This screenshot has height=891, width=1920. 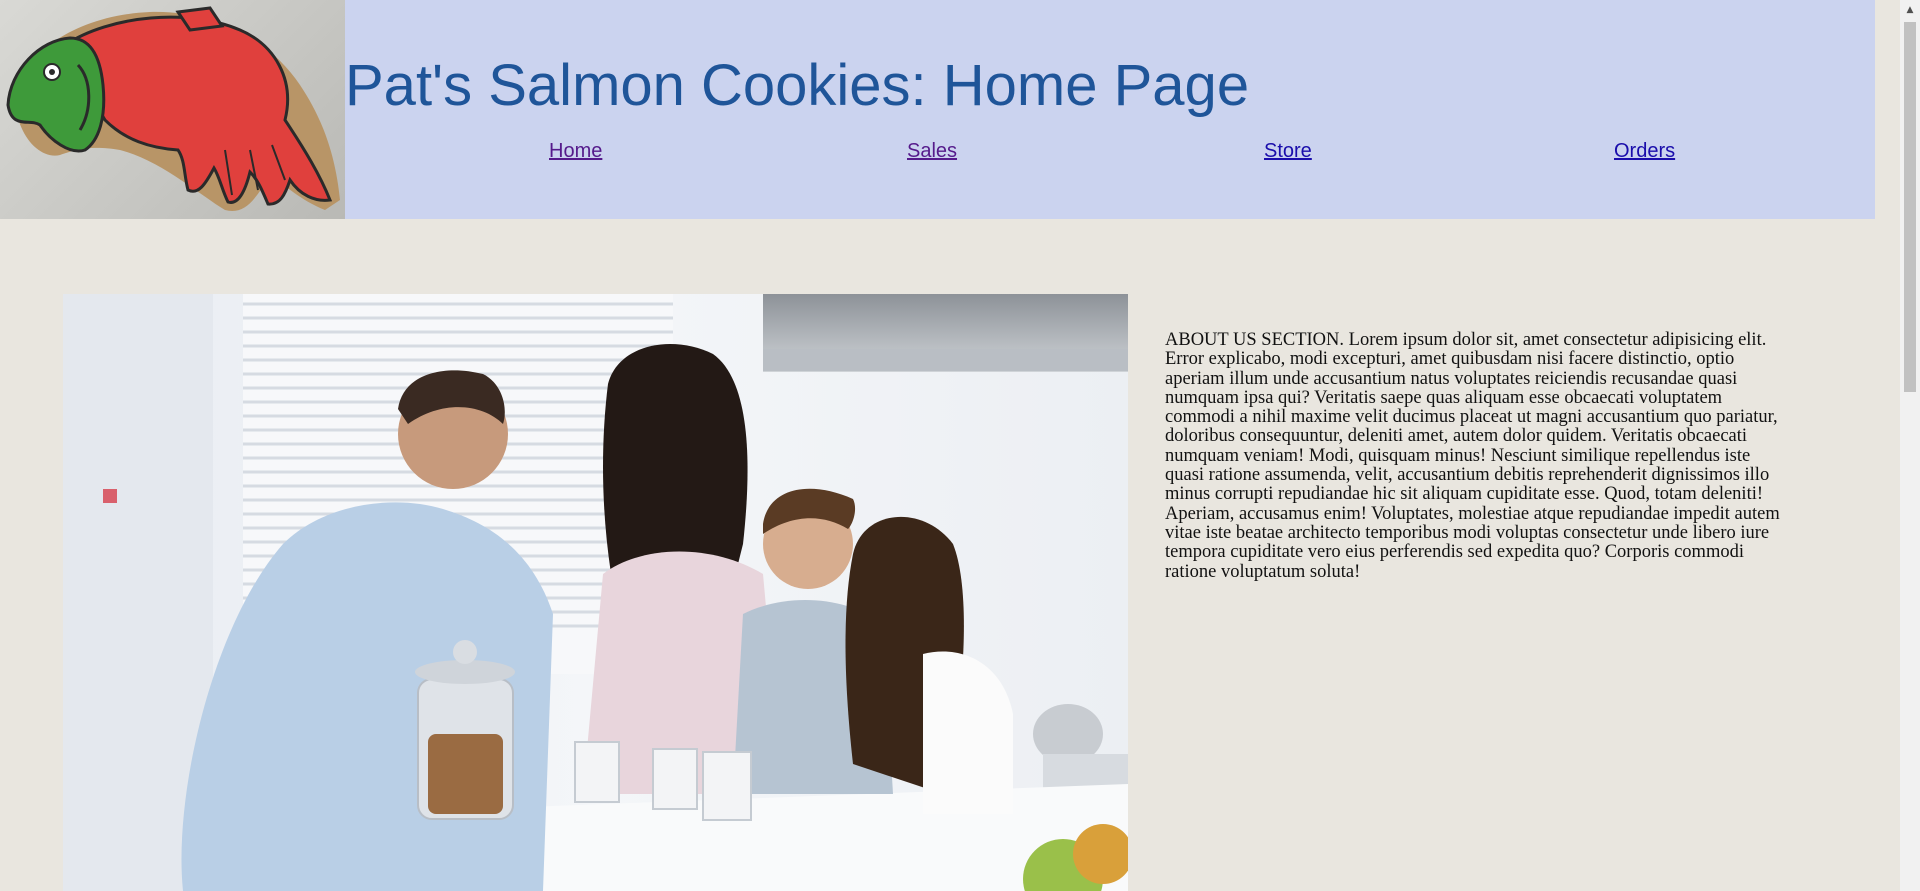 I want to click on nav-link-sales: Sales, so click(x=932, y=151).